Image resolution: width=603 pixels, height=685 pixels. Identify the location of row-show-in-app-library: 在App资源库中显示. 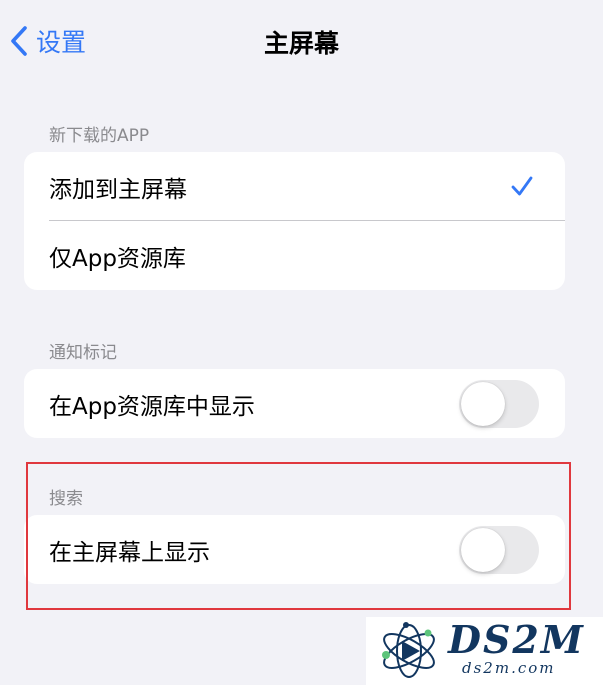
(294, 403).